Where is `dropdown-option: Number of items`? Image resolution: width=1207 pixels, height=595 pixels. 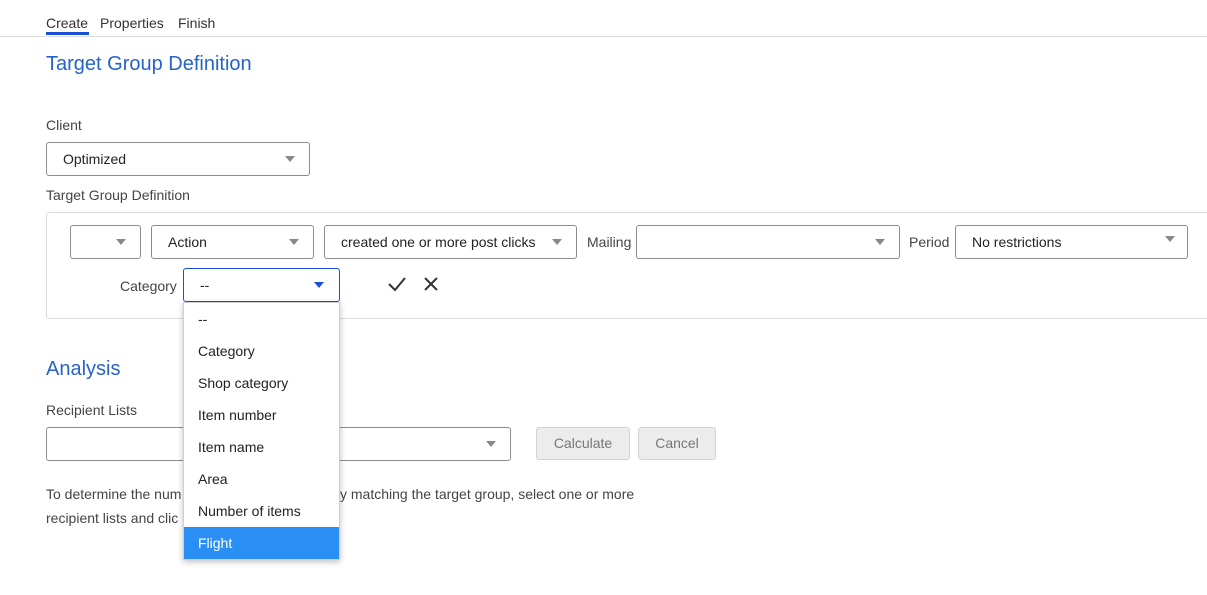 dropdown-option: Number of items is located at coordinates (261, 511).